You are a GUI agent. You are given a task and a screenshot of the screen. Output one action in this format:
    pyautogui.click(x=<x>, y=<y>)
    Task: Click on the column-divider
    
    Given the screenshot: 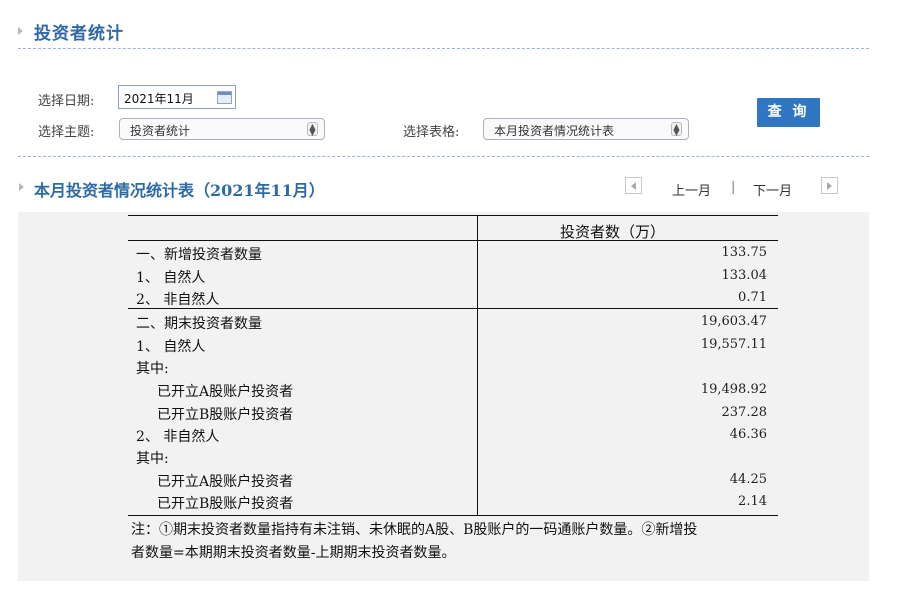 What is the action you would take?
    pyautogui.click(x=477, y=365)
    